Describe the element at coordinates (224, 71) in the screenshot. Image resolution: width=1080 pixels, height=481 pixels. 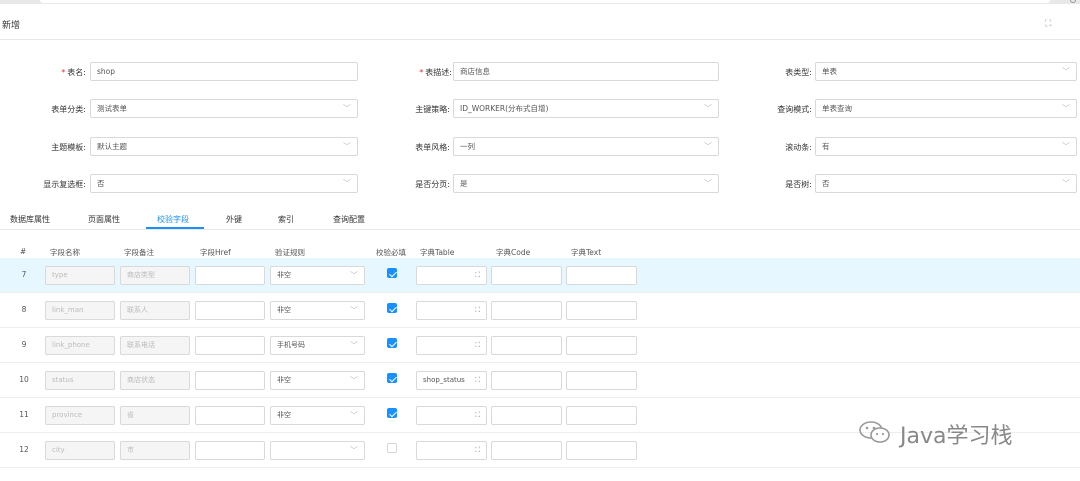
I see `table-name-input: shop` at that location.